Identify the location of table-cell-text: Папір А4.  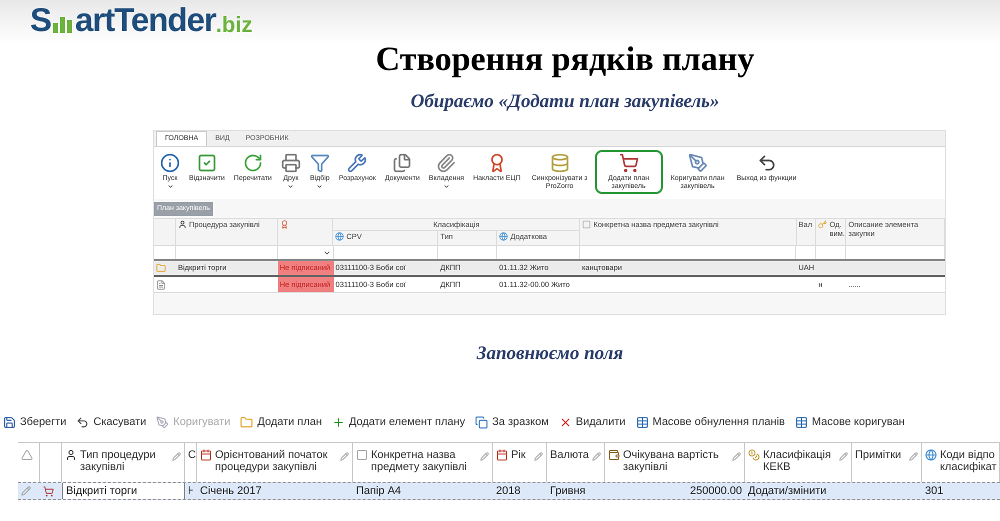
(379, 491).